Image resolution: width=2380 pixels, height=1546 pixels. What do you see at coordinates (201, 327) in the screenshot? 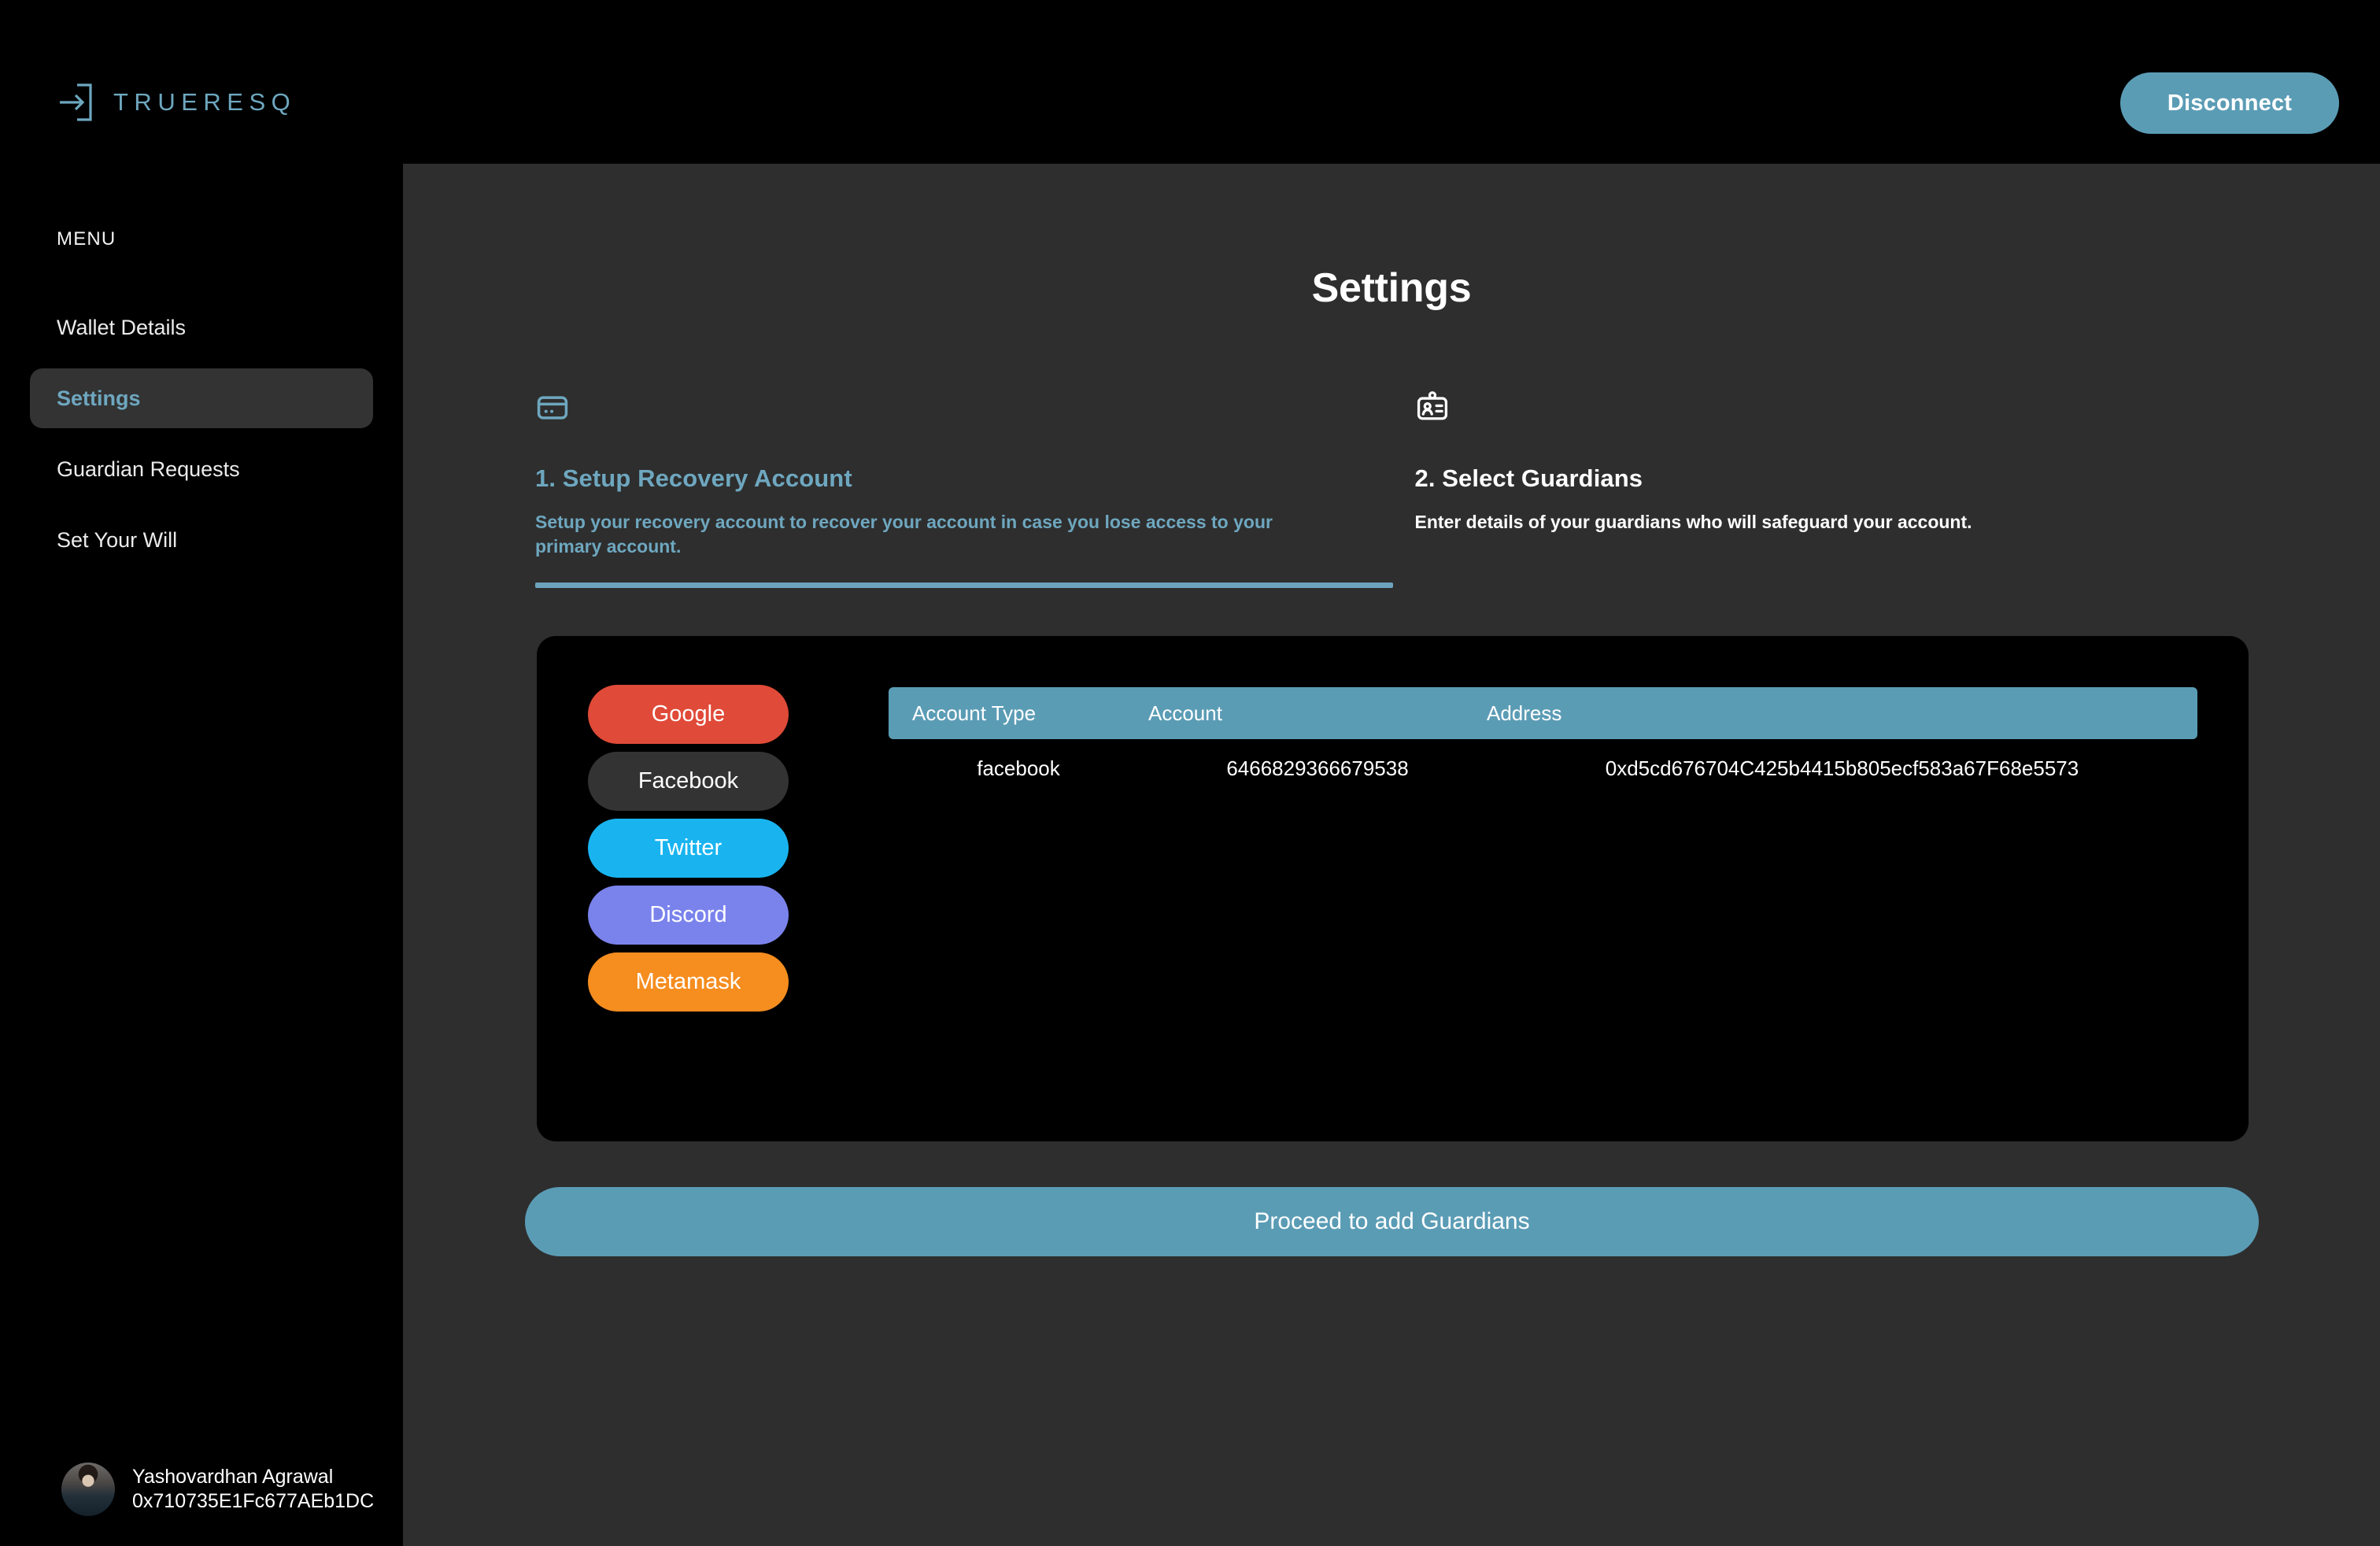
I see `sidebar-item-wallet-details: Wallet Details` at bounding box center [201, 327].